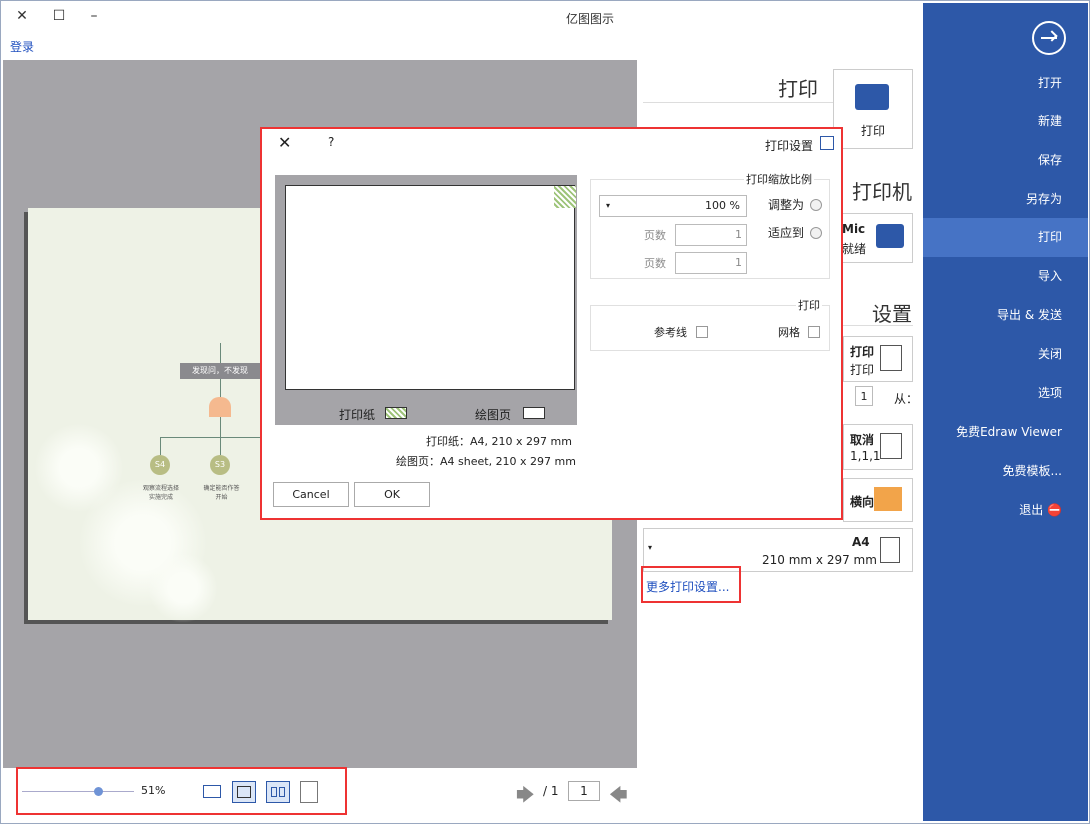  Describe the element at coordinates (220, 407) in the screenshot. I see `decision-shape` at that location.